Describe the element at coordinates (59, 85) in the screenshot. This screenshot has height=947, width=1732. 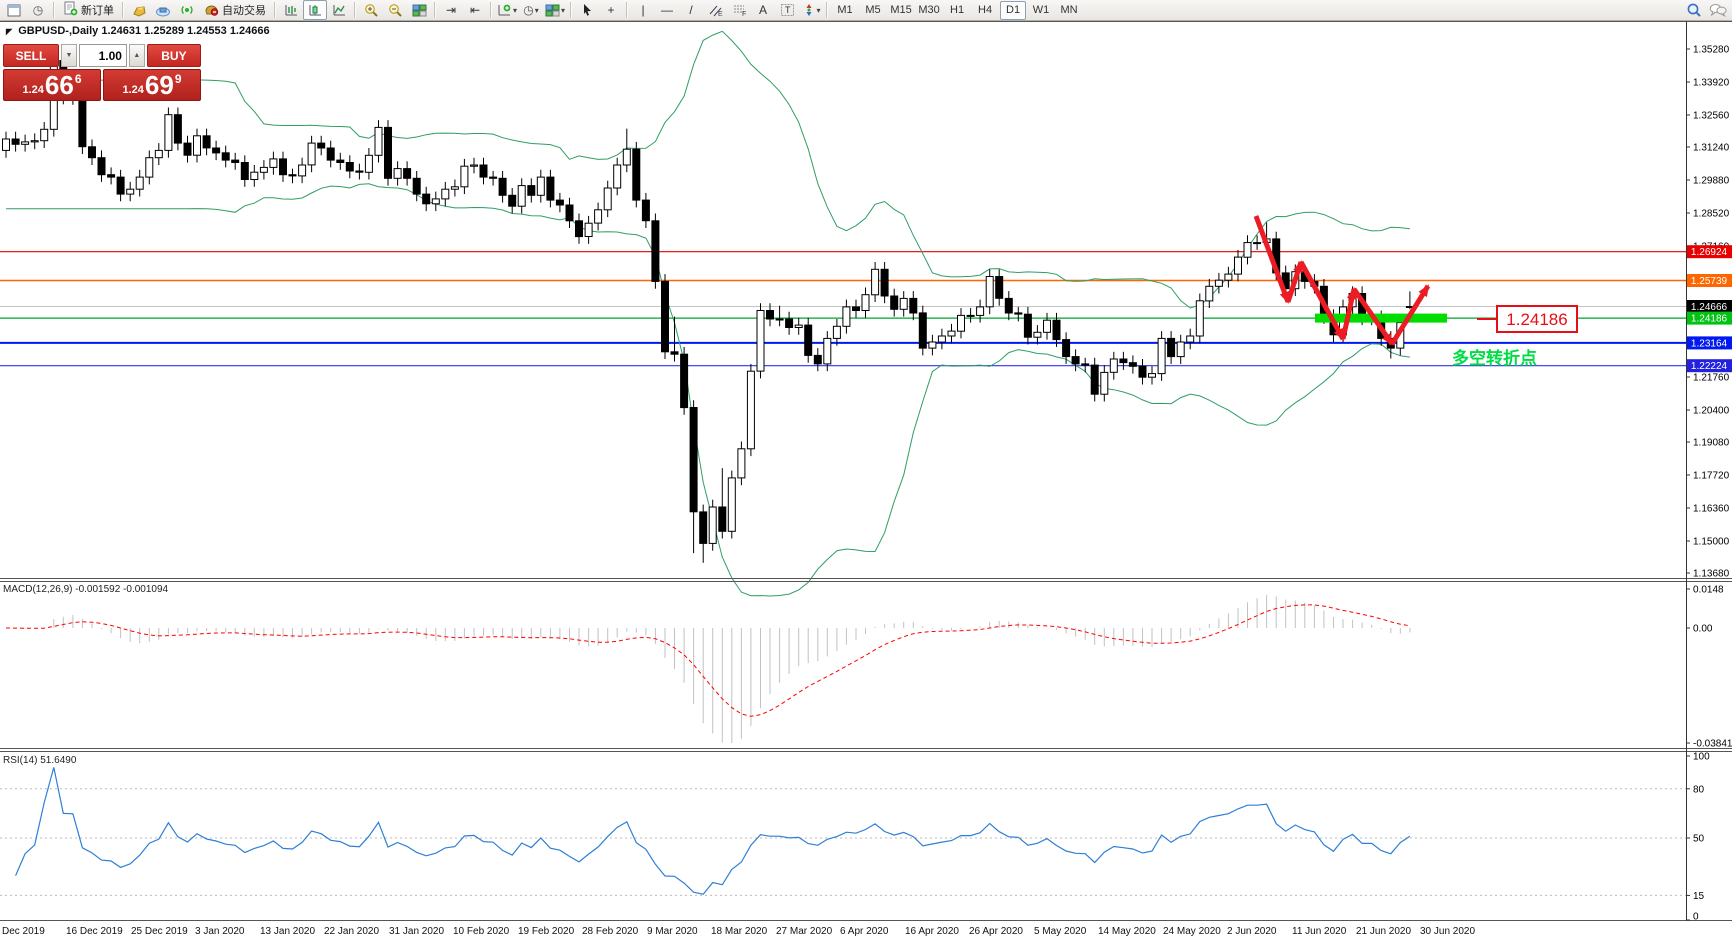
I see `sell-price-main: 66` at that location.